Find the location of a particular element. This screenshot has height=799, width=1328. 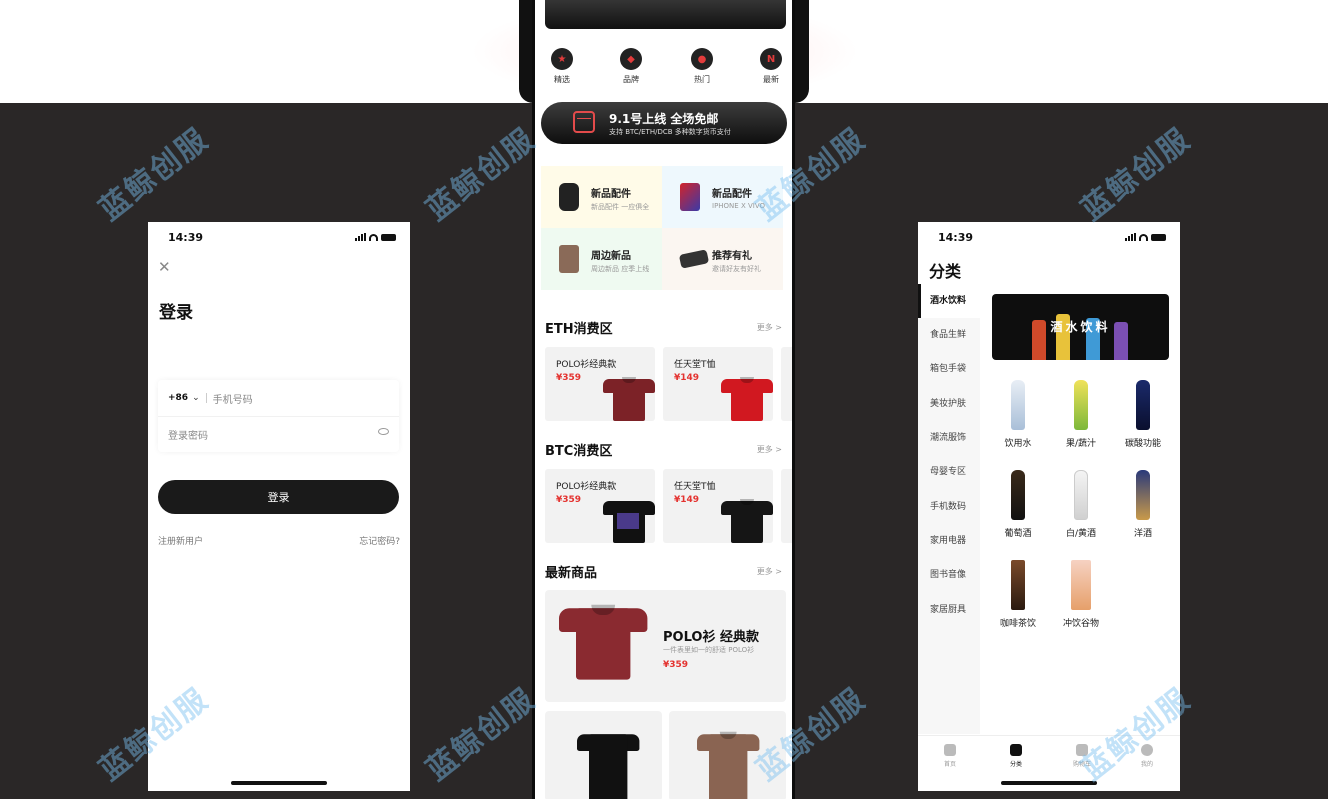

category-item: 果/蔬汁 is located at coordinates (1081, 414).